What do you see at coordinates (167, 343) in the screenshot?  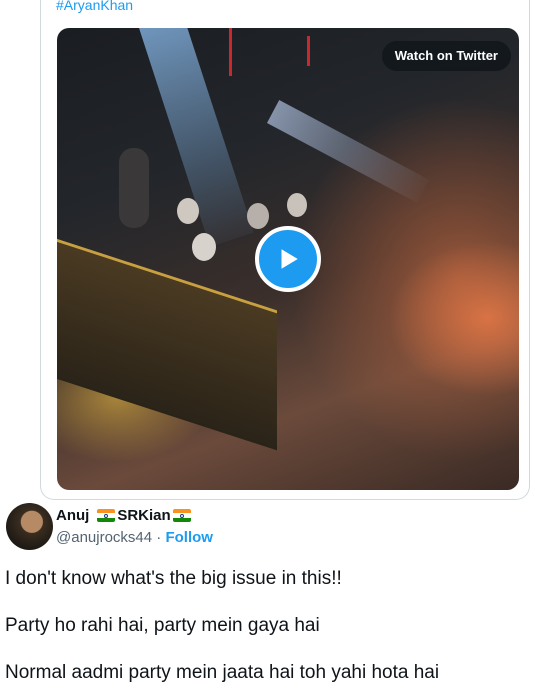 I see `bar-counter` at bounding box center [167, 343].